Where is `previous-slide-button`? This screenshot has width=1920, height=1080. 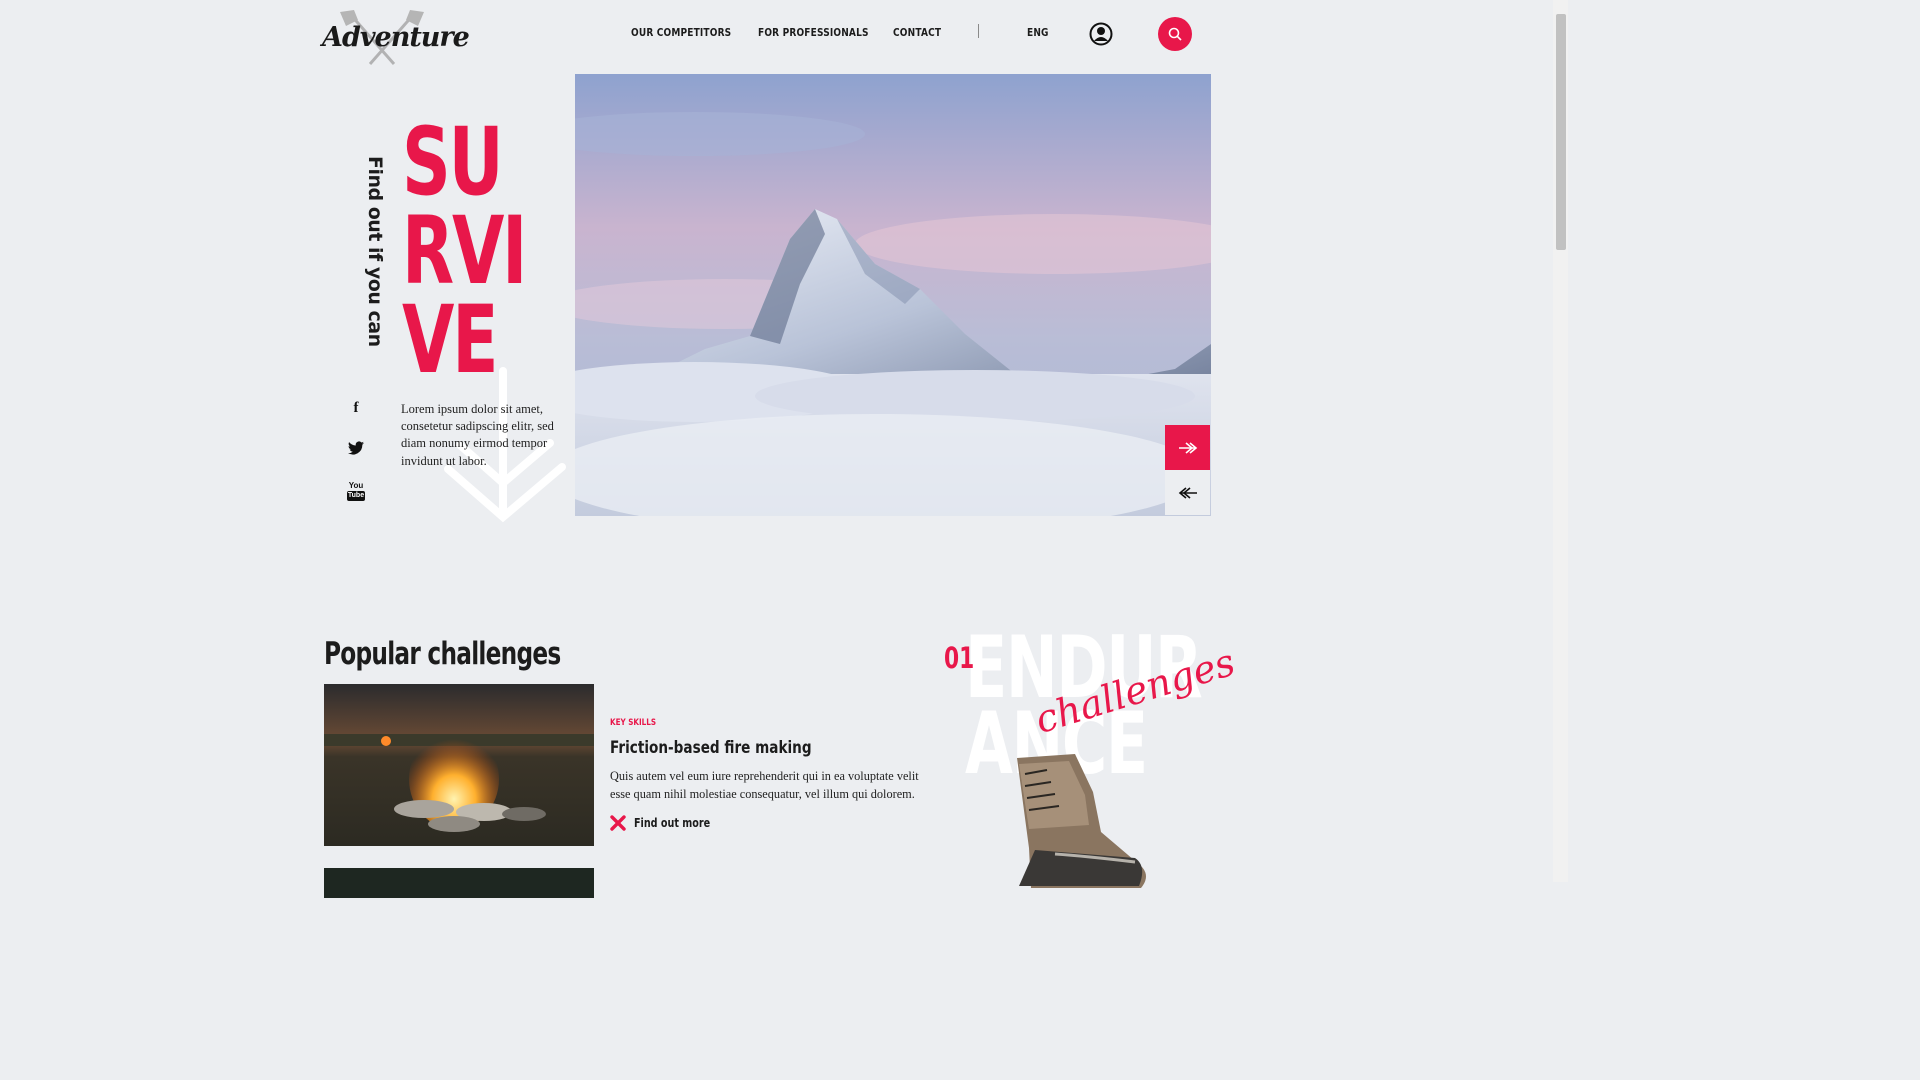 previous-slide-button is located at coordinates (1187, 492).